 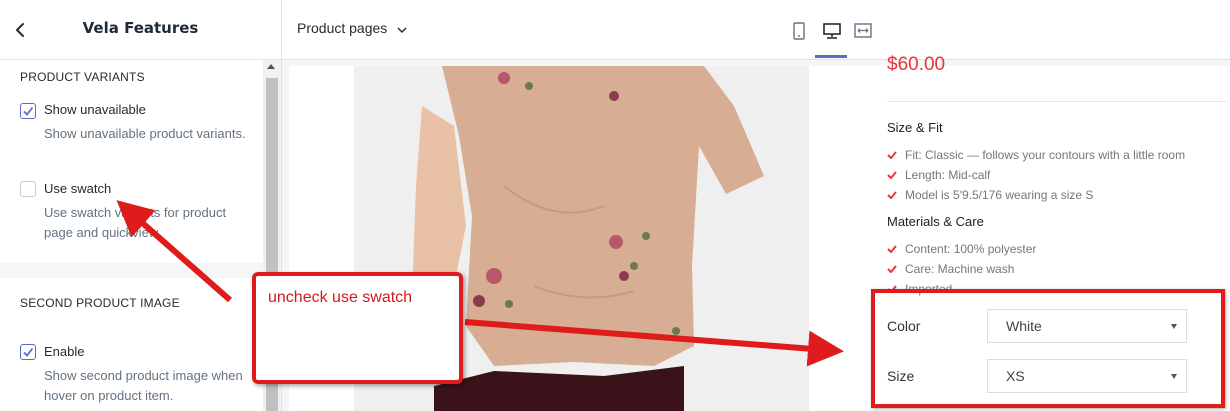 I want to click on use-swatch-checkbox, so click(x=28, y=189).